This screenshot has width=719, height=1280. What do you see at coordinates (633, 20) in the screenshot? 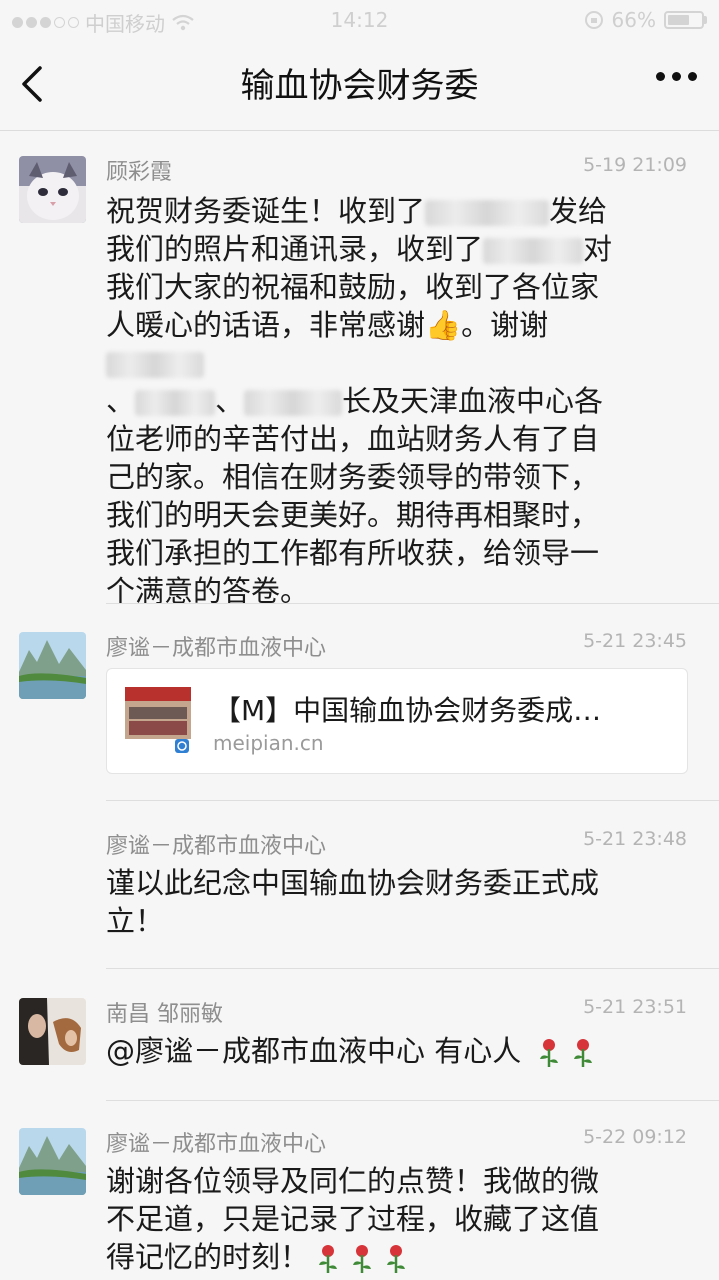
I see `battery-percent: 66%` at bounding box center [633, 20].